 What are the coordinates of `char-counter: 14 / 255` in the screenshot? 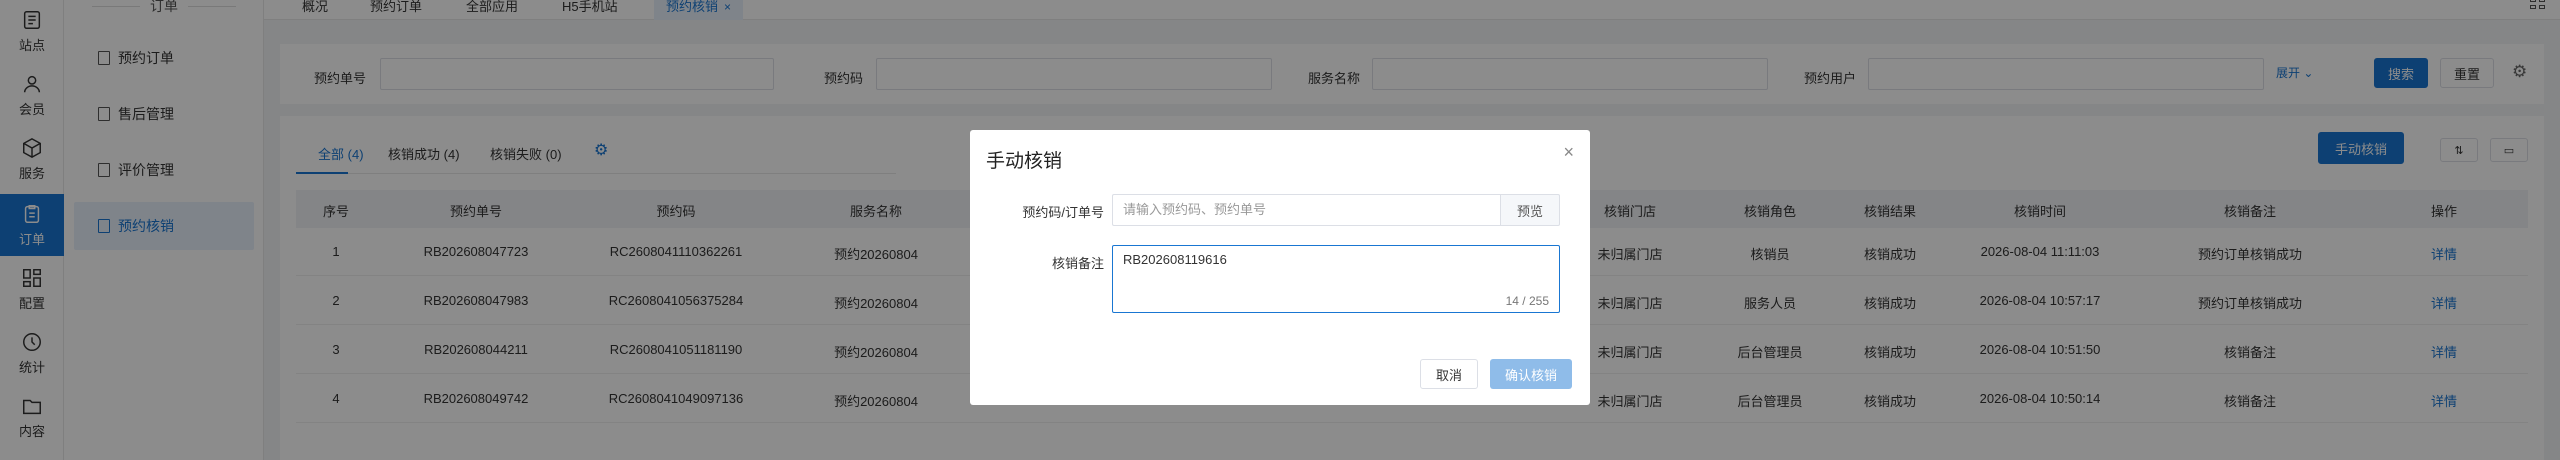 It's located at (1527, 301).